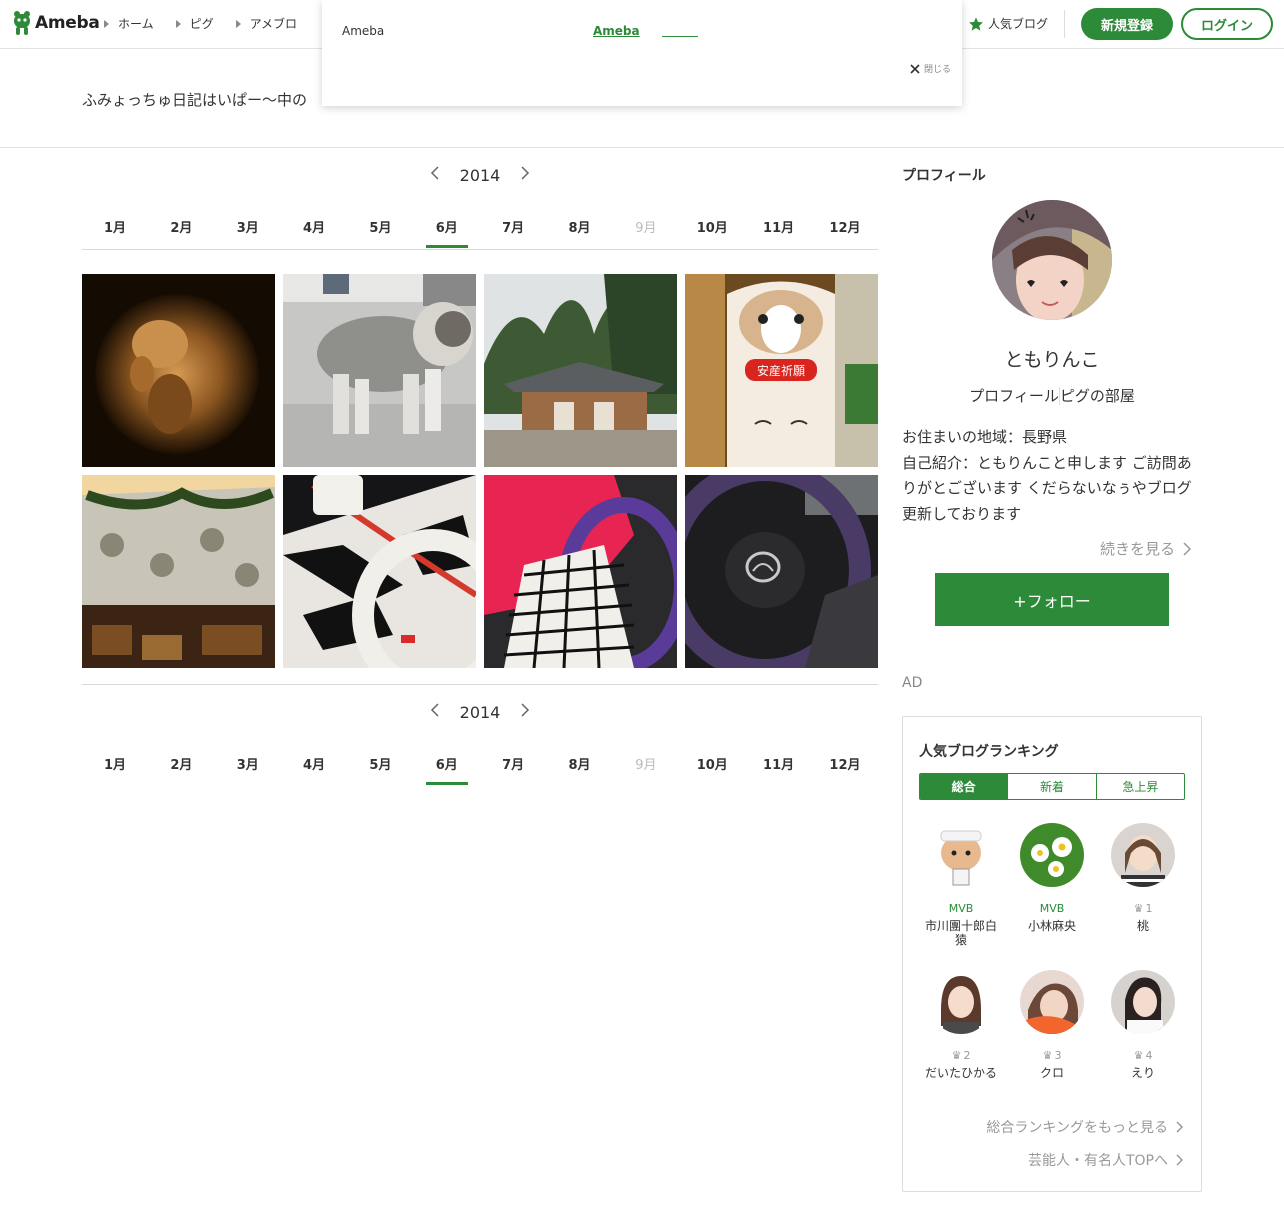 Image resolution: width=1284 pixels, height=1207 pixels. What do you see at coordinates (1142, 1073) in the screenshot?
I see `ranking-name: えり` at bounding box center [1142, 1073].